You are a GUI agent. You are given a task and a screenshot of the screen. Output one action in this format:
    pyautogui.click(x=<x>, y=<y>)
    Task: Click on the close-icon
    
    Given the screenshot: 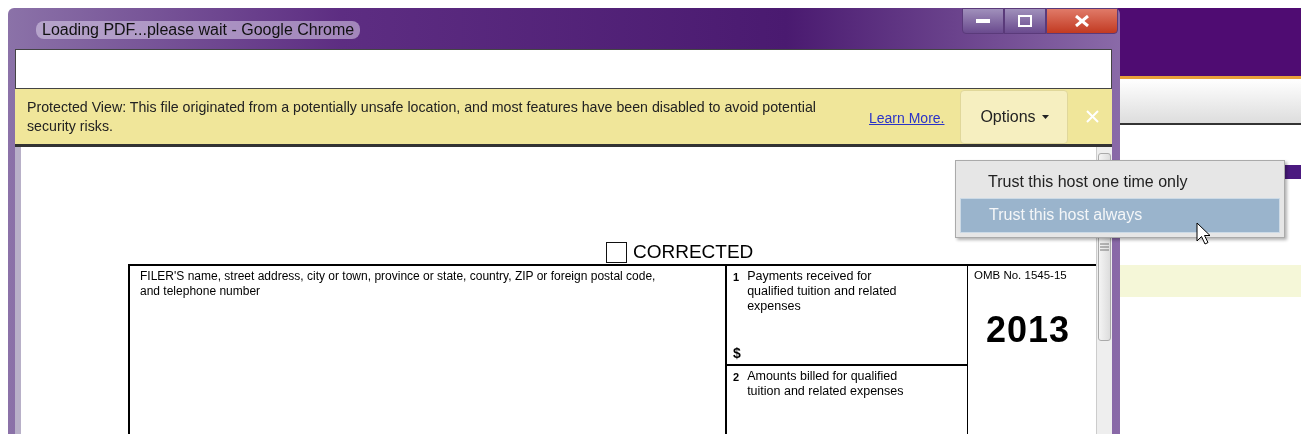 What is the action you would take?
    pyautogui.click(x=1082, y=21)
    